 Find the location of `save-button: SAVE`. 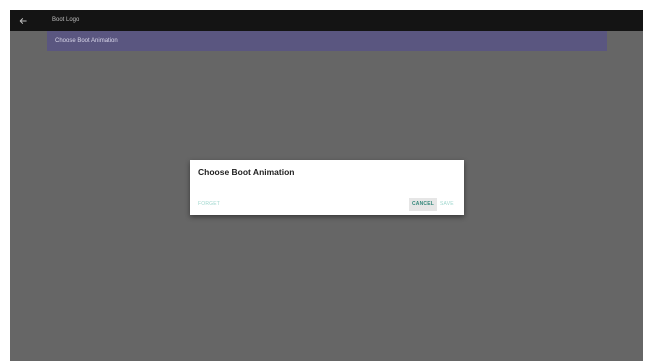

save-button: SAVE is located at coordinates (447, 204).